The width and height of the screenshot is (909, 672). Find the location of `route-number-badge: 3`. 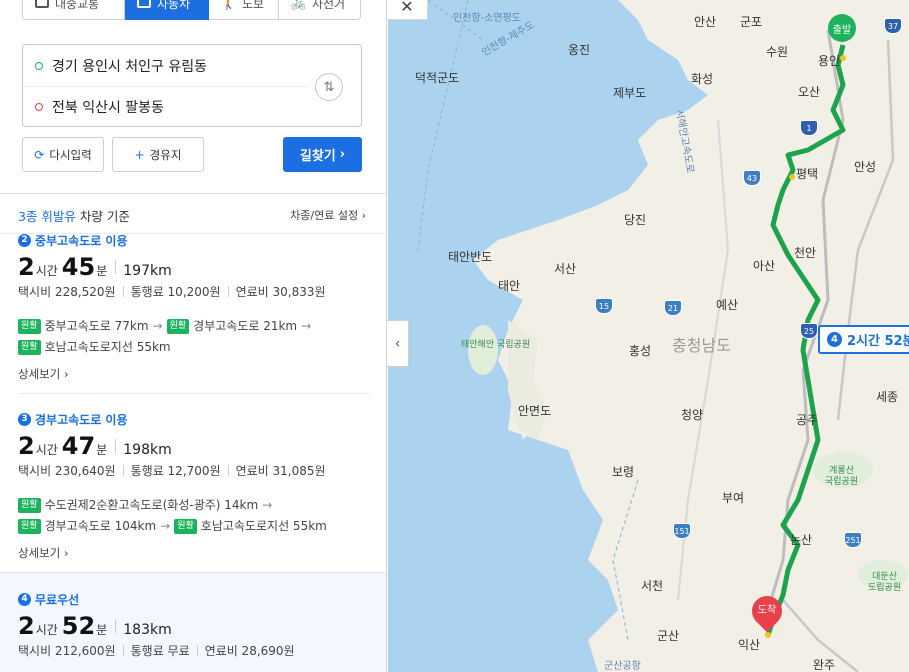

route-number-badge: 3 is located at coordinates (24, 419).